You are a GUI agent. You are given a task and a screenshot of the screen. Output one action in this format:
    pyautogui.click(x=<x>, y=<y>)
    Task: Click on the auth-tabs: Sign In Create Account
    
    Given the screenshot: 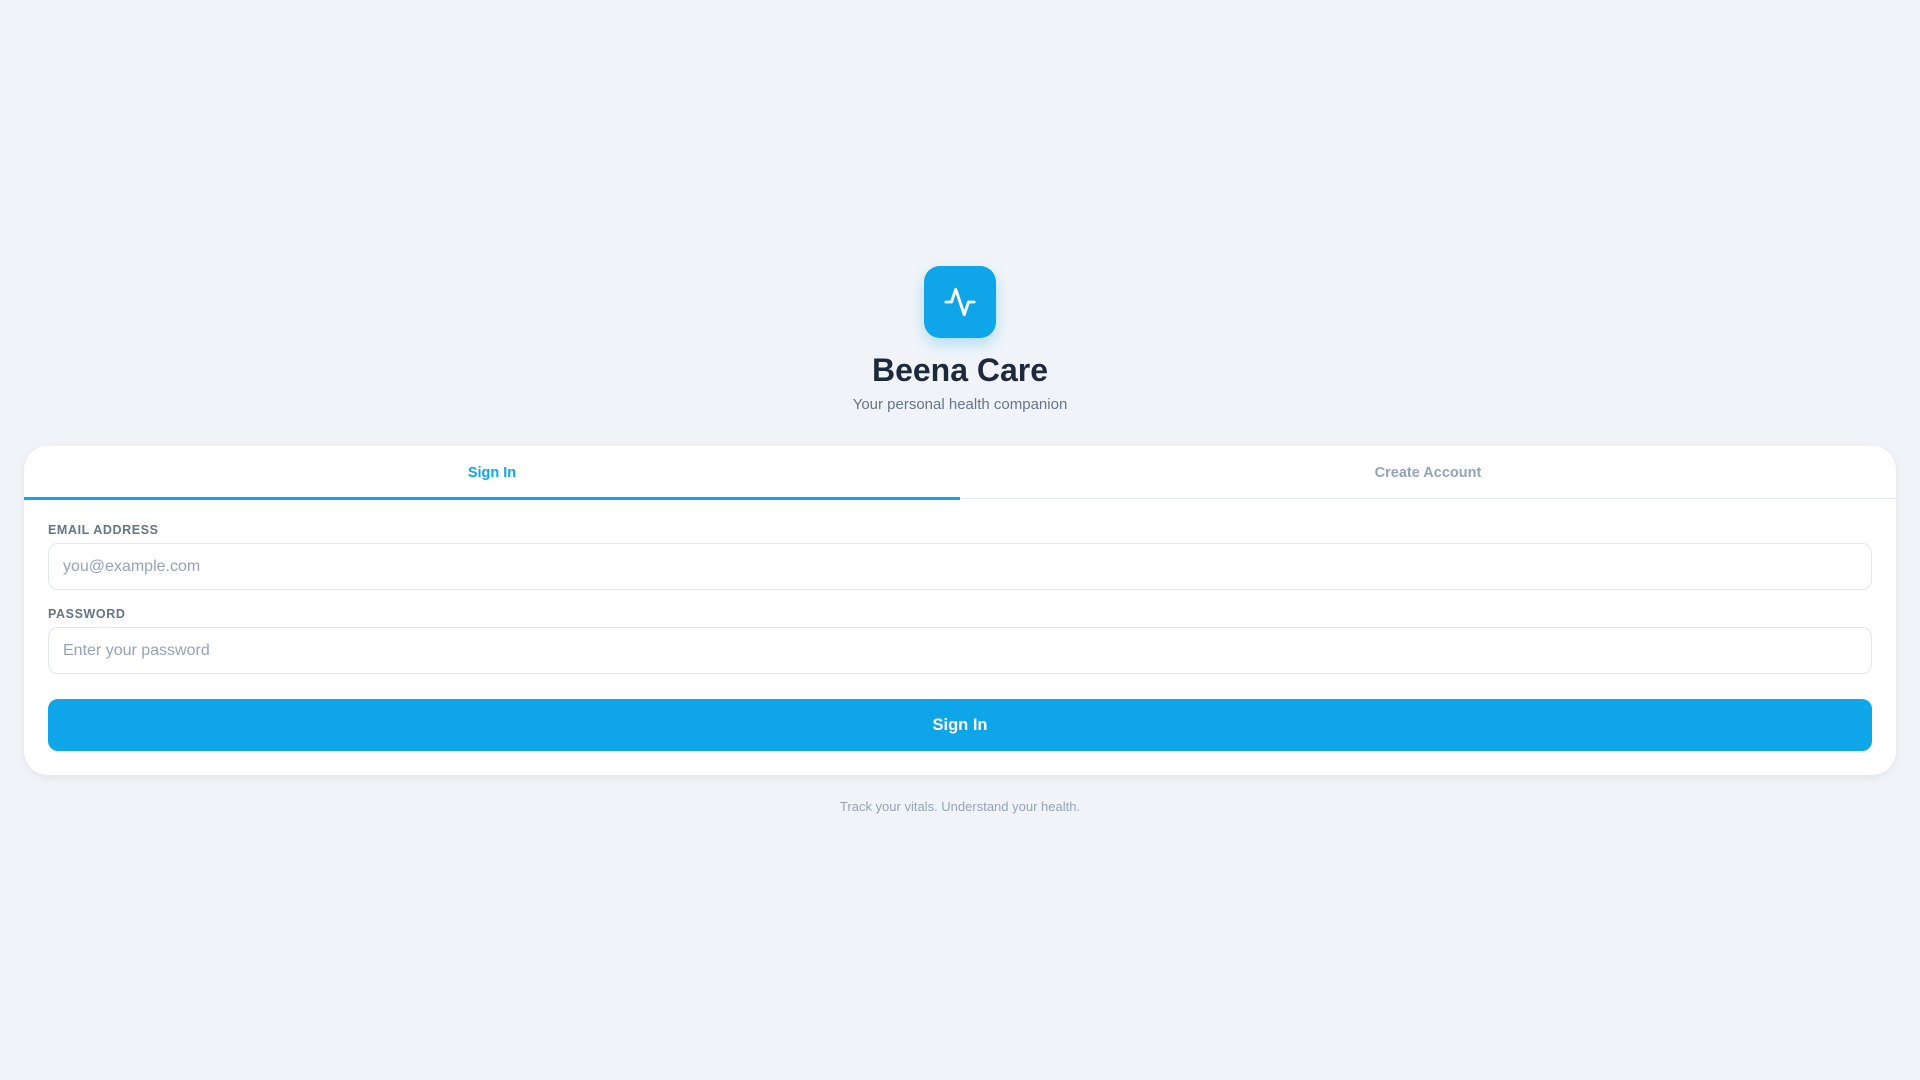 What is the action you would take?
    pyautogui.click(x=960, y=473)
    